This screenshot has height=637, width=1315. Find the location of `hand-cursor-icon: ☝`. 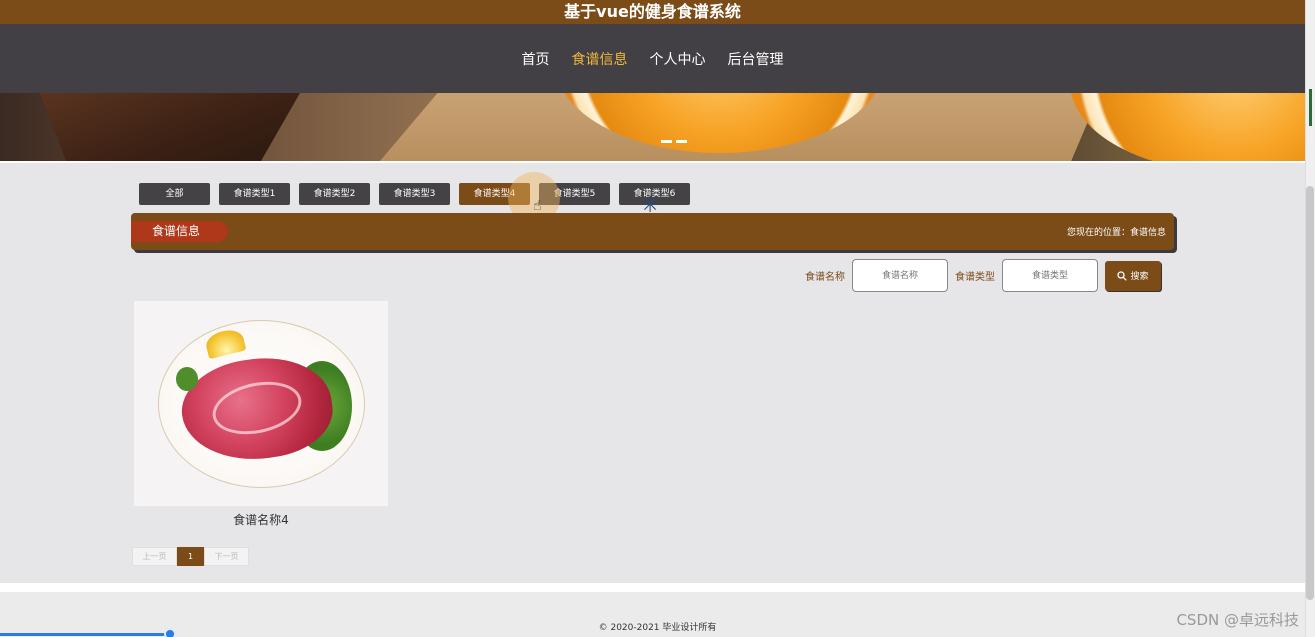

hand-cursor-icon: ☝ is located at coordinates (537, 206).